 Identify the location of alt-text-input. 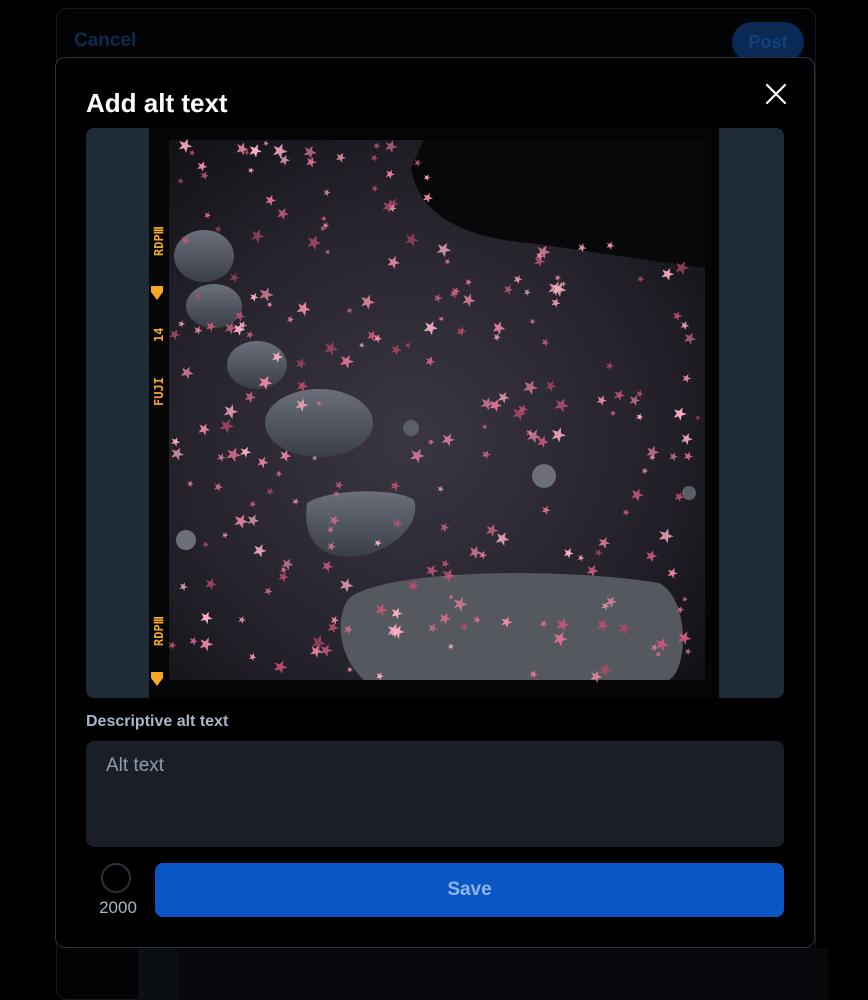
(435, 794).